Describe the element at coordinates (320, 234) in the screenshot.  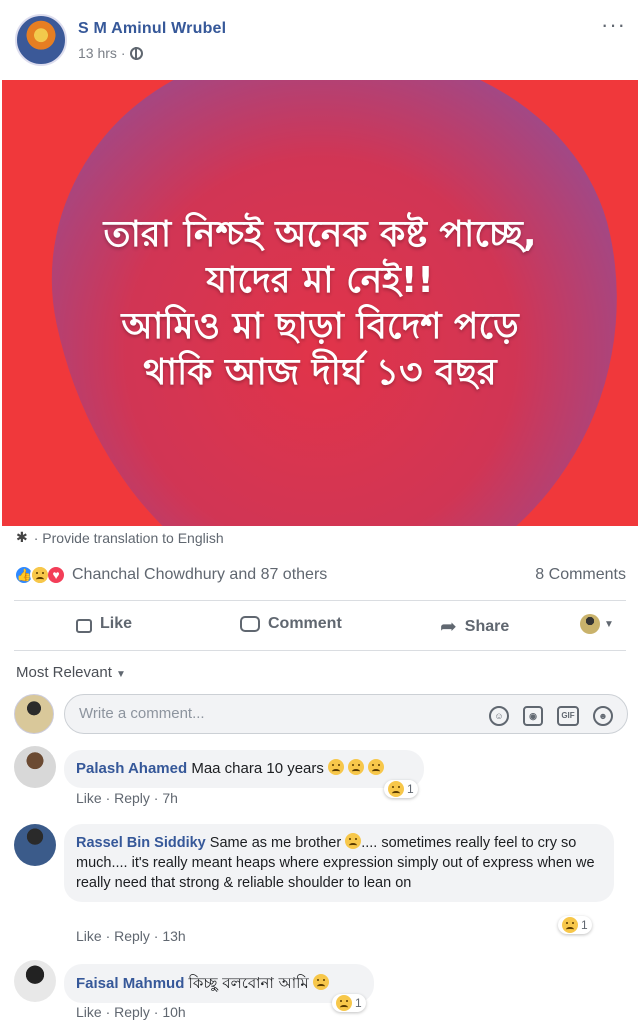
I see `image-text-line: তারা নিশ্চই অনেক কষ্ট পাচ্ছে,` at that location.